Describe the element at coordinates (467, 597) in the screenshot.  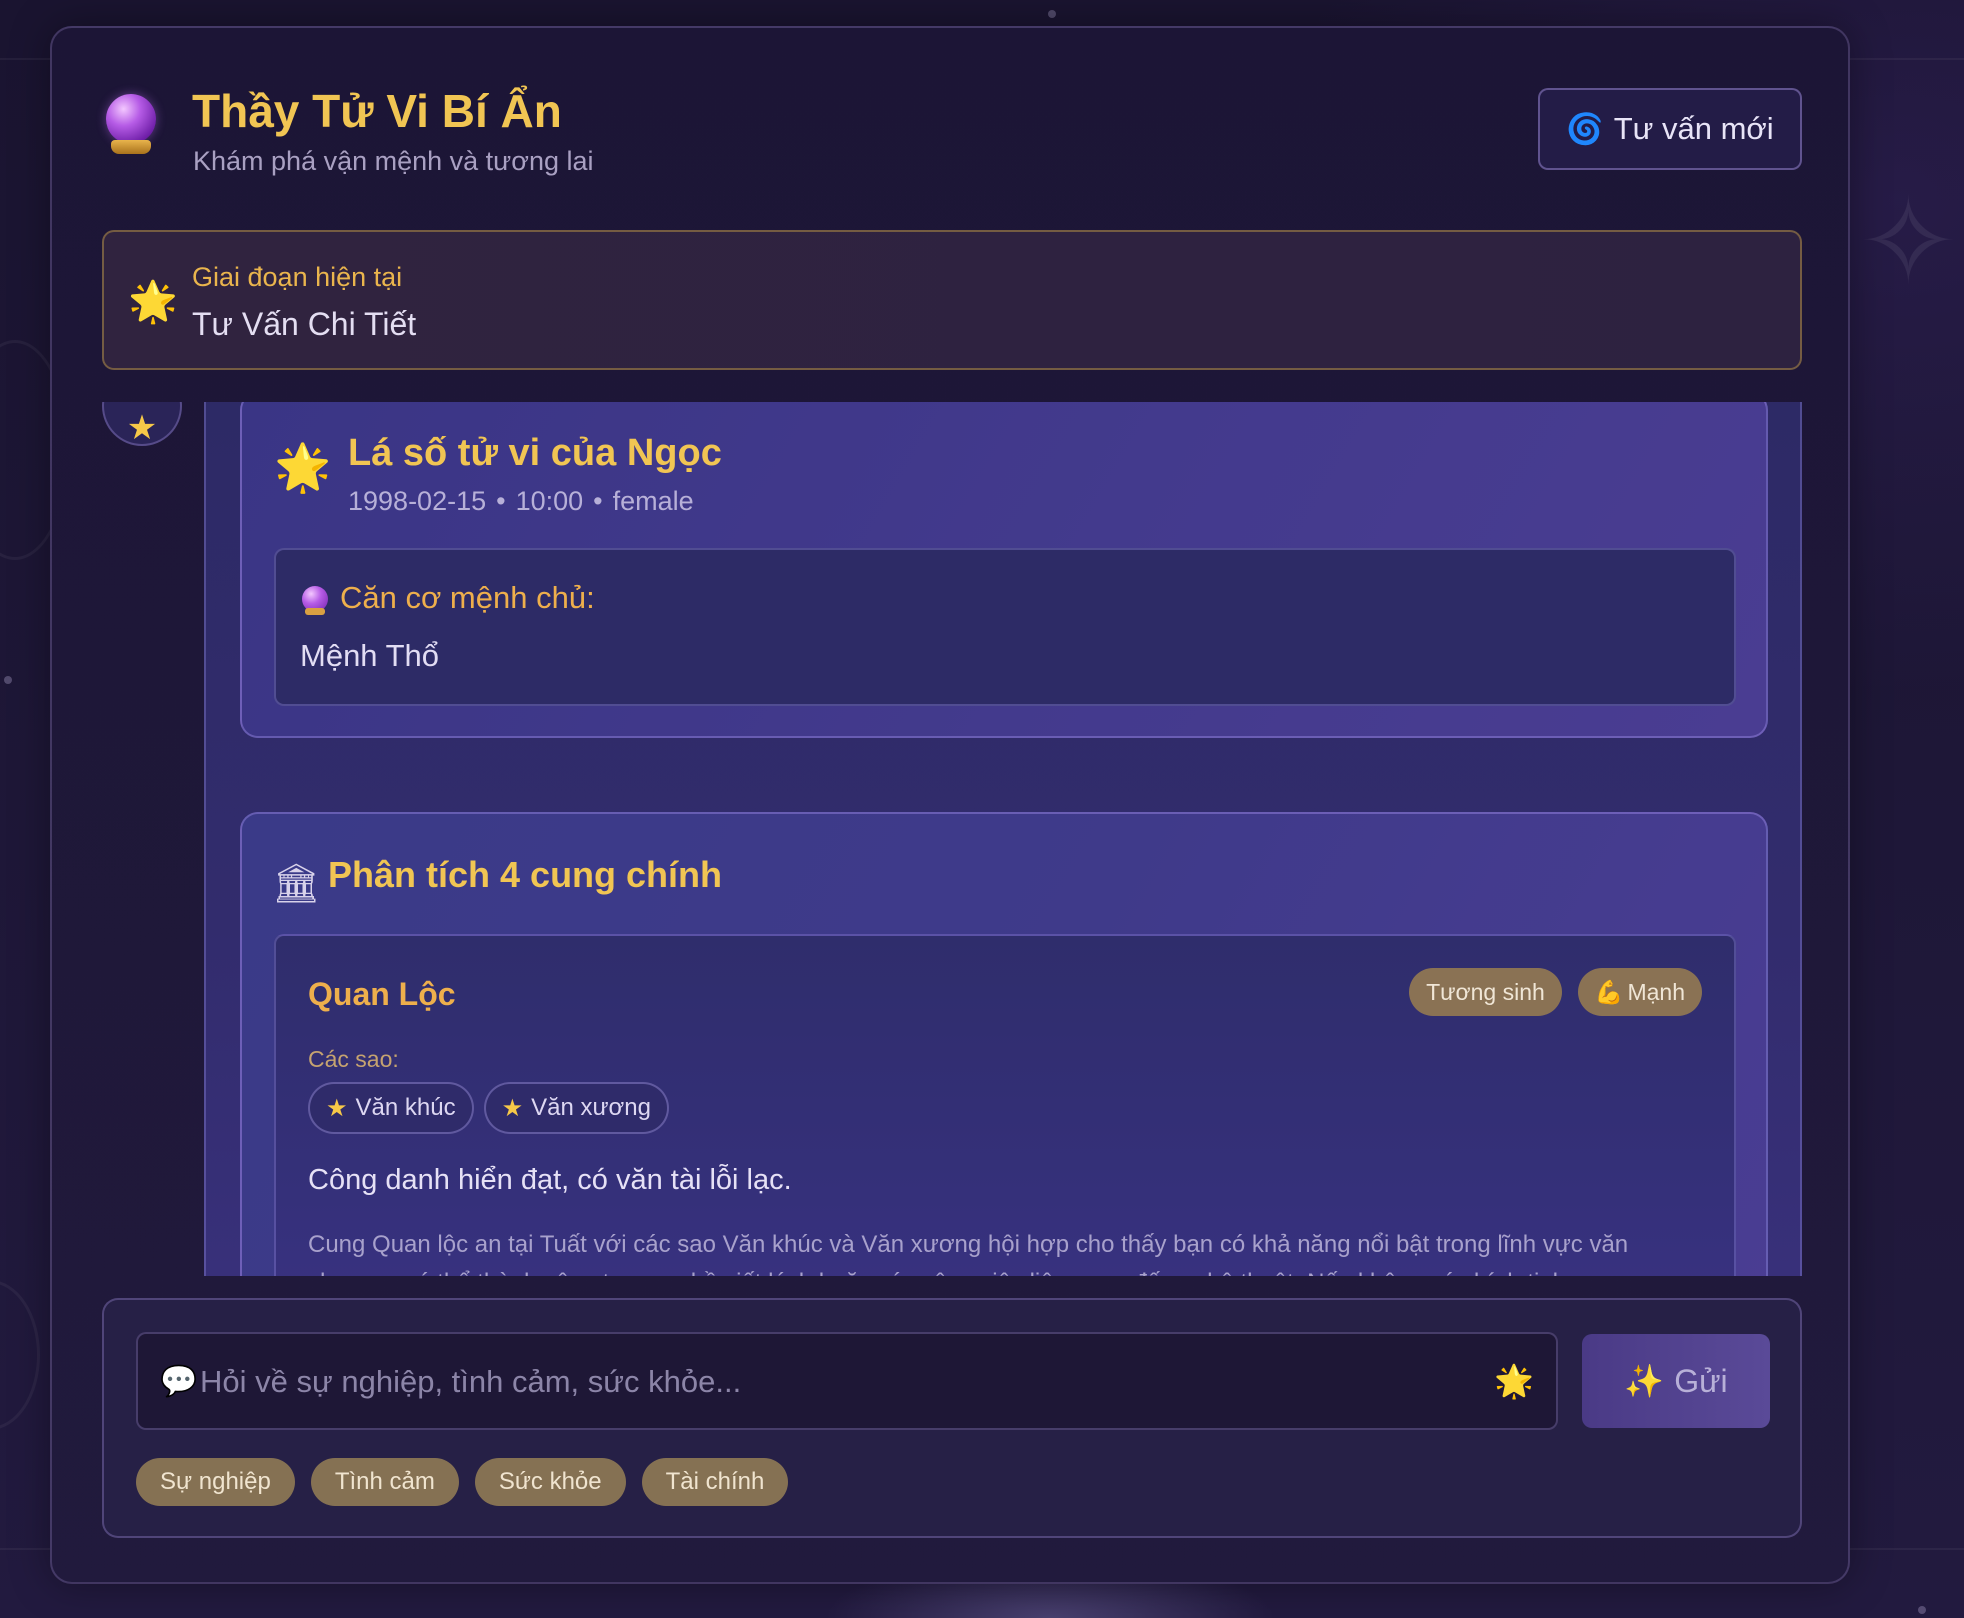
I see `destiny-label: Căn cơ mệnh chủ:` at that location.